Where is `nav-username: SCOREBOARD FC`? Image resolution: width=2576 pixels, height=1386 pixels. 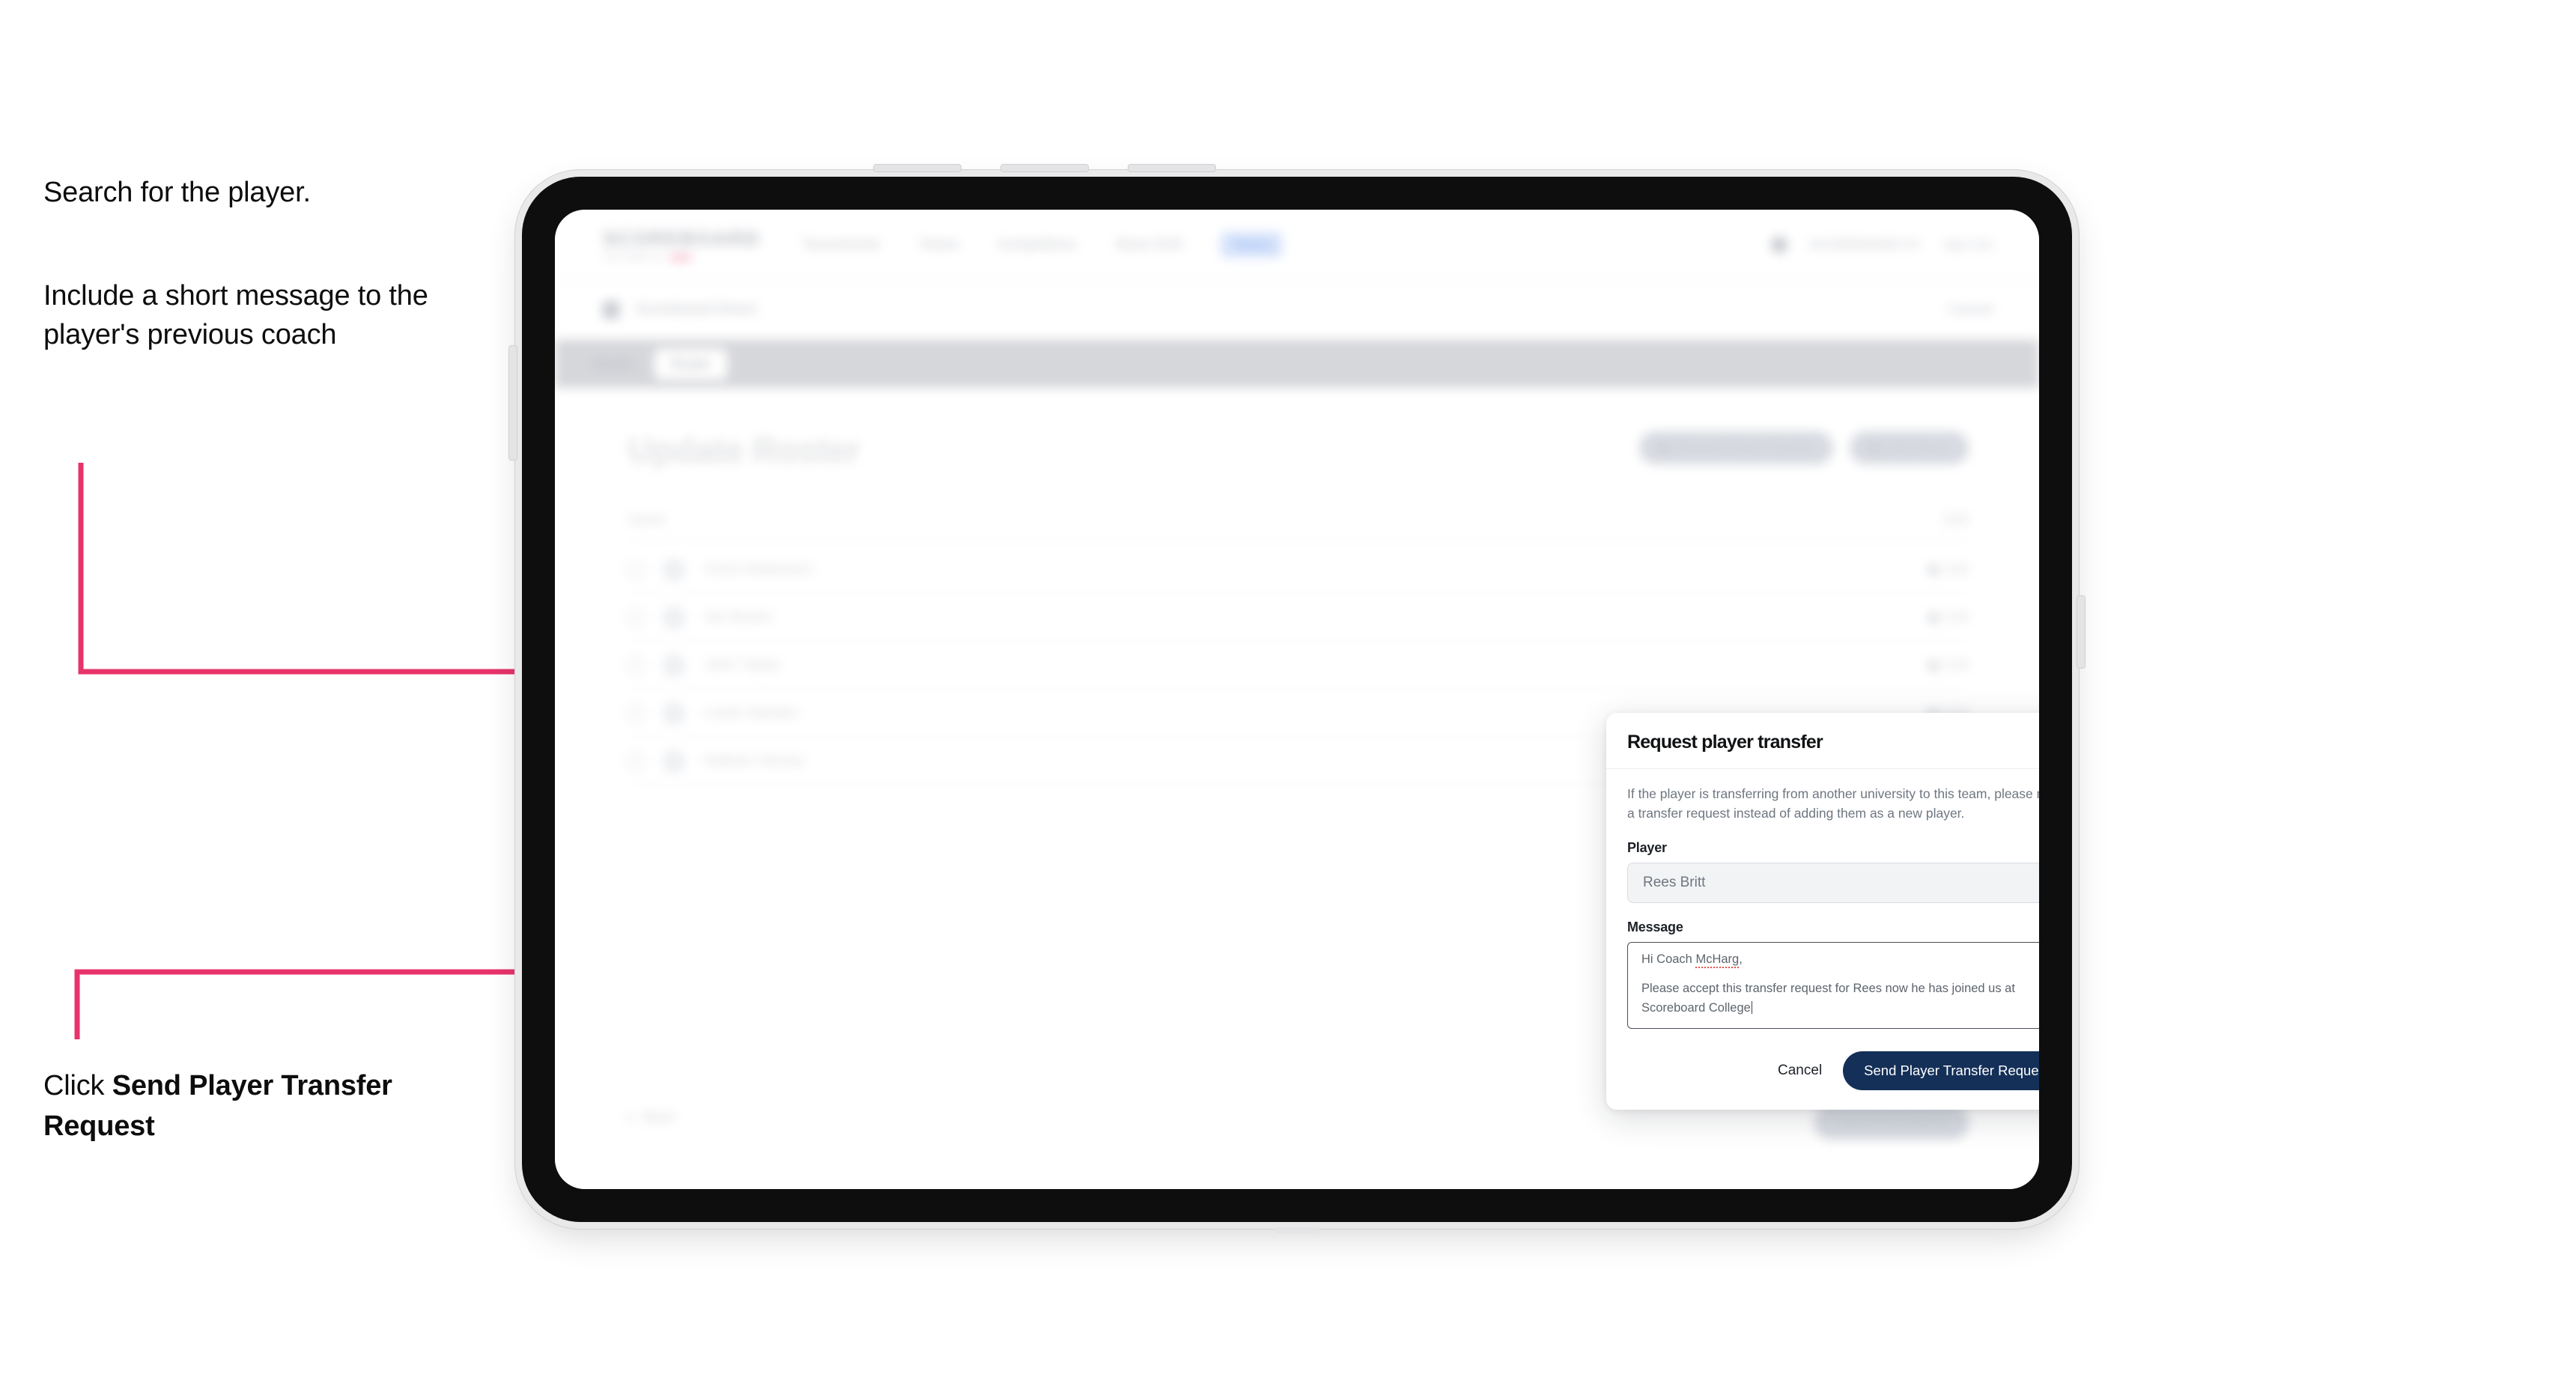
nav-username: SCOREBOARD FC is located at coordinates (1865, 245).